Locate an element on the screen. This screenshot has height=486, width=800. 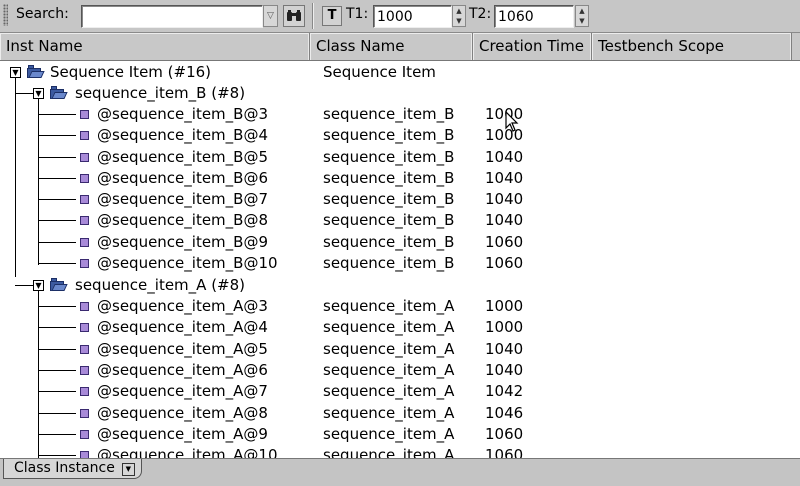
find-button is located at coordinates (294, 16).